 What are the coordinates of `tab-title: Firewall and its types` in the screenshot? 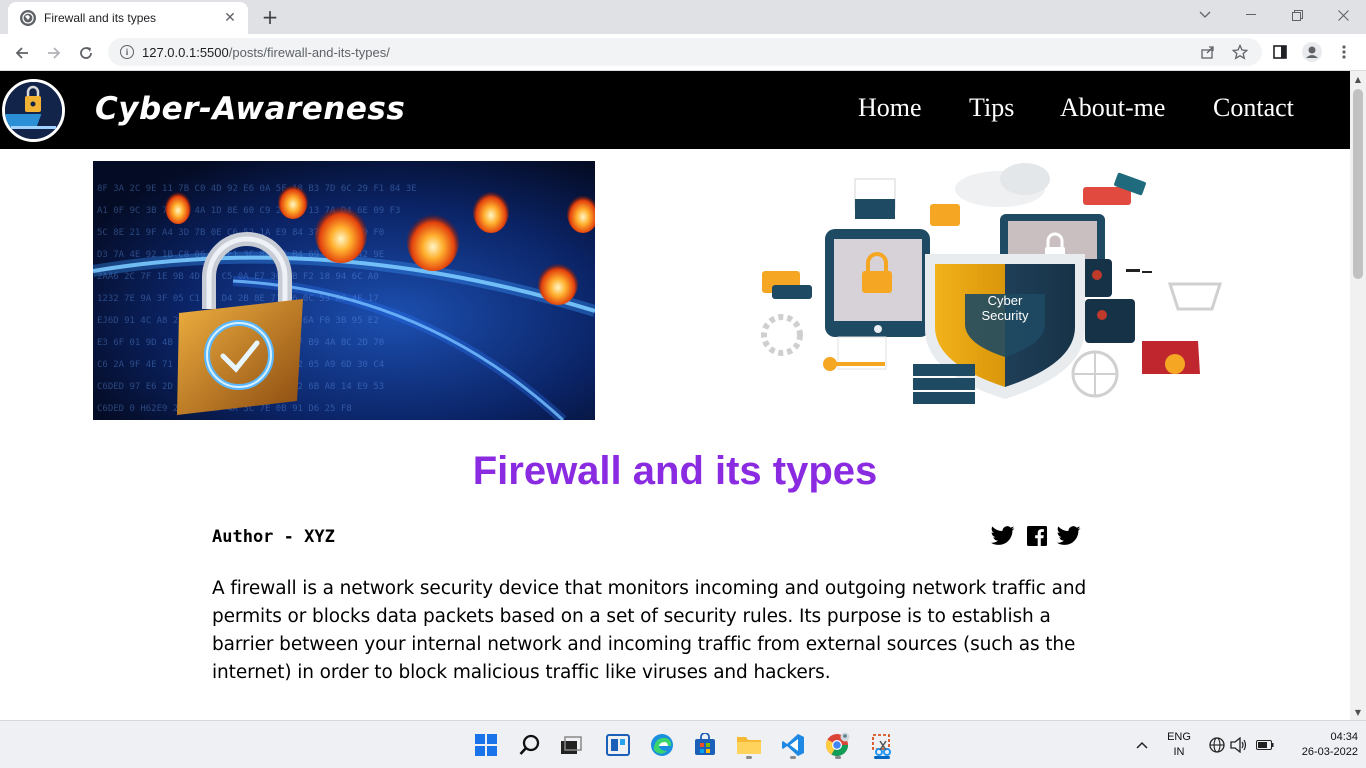 It's located at (100, 18).